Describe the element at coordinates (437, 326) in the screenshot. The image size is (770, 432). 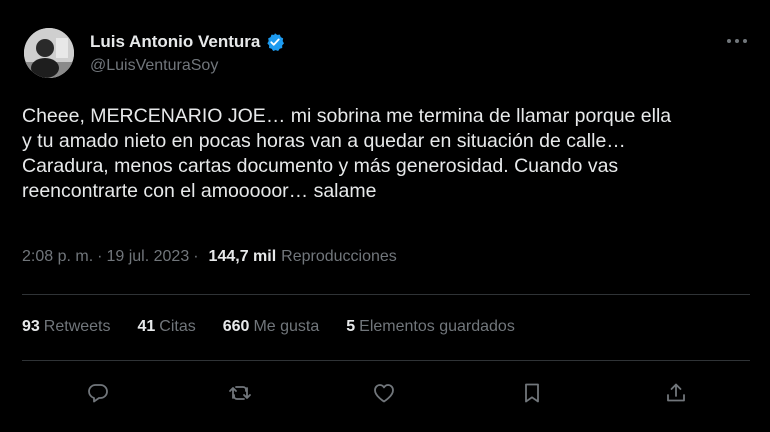
I see `bookmarks-label: Elementos guardados` at that location.